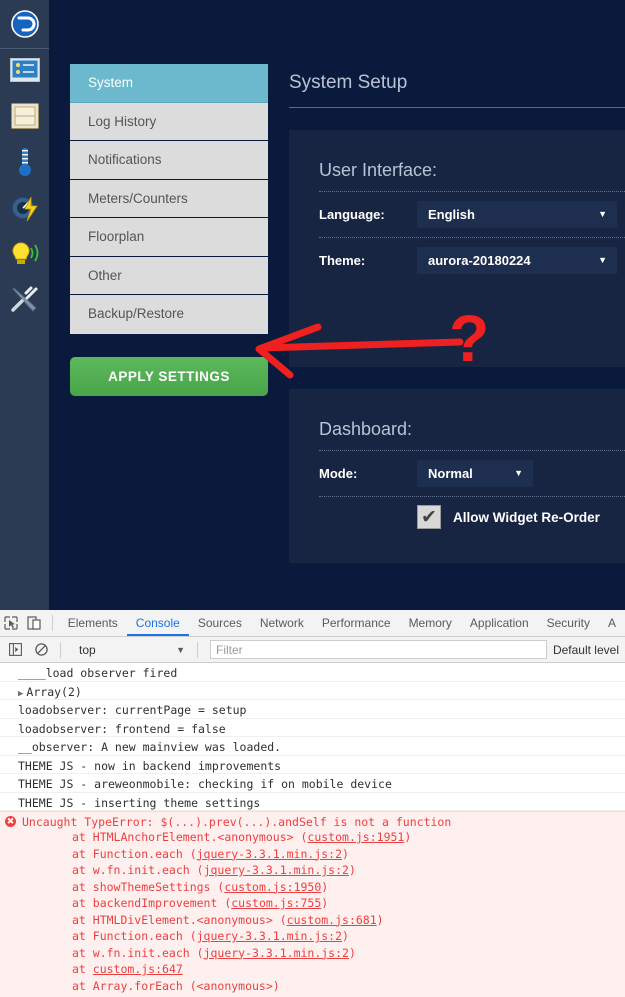 The width and height of the screenshot is (625, 997). What do you see at coordinates (169, 160) in the screenshot?
I see `sidebar-item-notifications: Notifications` at bounding box center [169, 160].